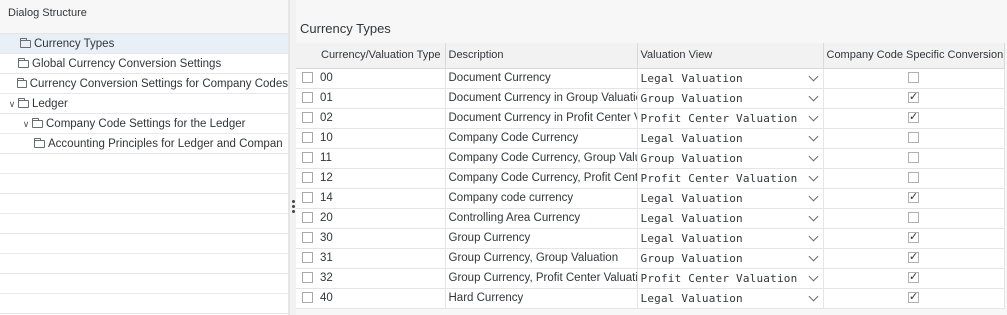  I want to click on type-cell: 32, so click(382, 278).